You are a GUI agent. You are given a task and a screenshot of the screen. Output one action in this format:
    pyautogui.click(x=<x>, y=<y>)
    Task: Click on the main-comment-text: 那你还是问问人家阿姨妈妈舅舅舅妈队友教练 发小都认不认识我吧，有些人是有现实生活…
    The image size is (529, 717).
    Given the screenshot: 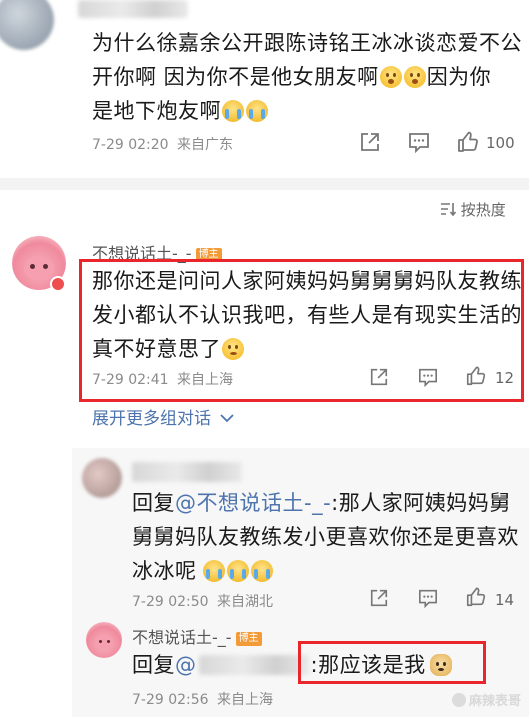 What is the action you would take?
    pyautogui.click(x=307, y=315)
    